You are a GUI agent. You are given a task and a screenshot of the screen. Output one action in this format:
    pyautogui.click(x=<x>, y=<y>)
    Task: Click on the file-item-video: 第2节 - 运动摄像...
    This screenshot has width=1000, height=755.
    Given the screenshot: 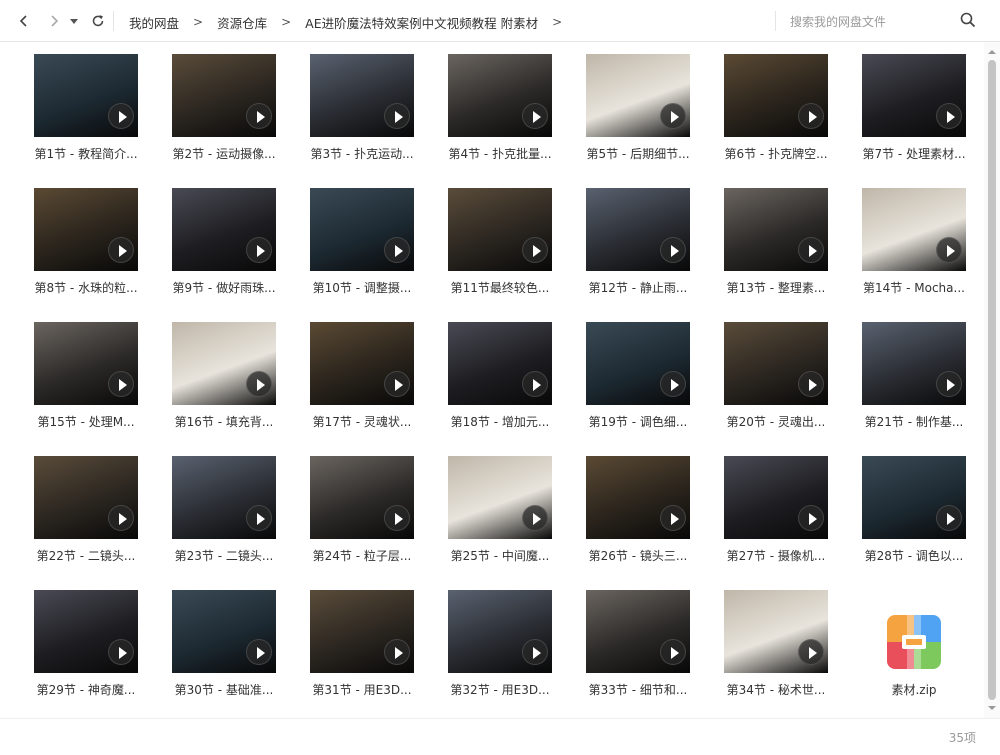 What is the action you would take?
    pyautogui.click(x=241, y=107)
    